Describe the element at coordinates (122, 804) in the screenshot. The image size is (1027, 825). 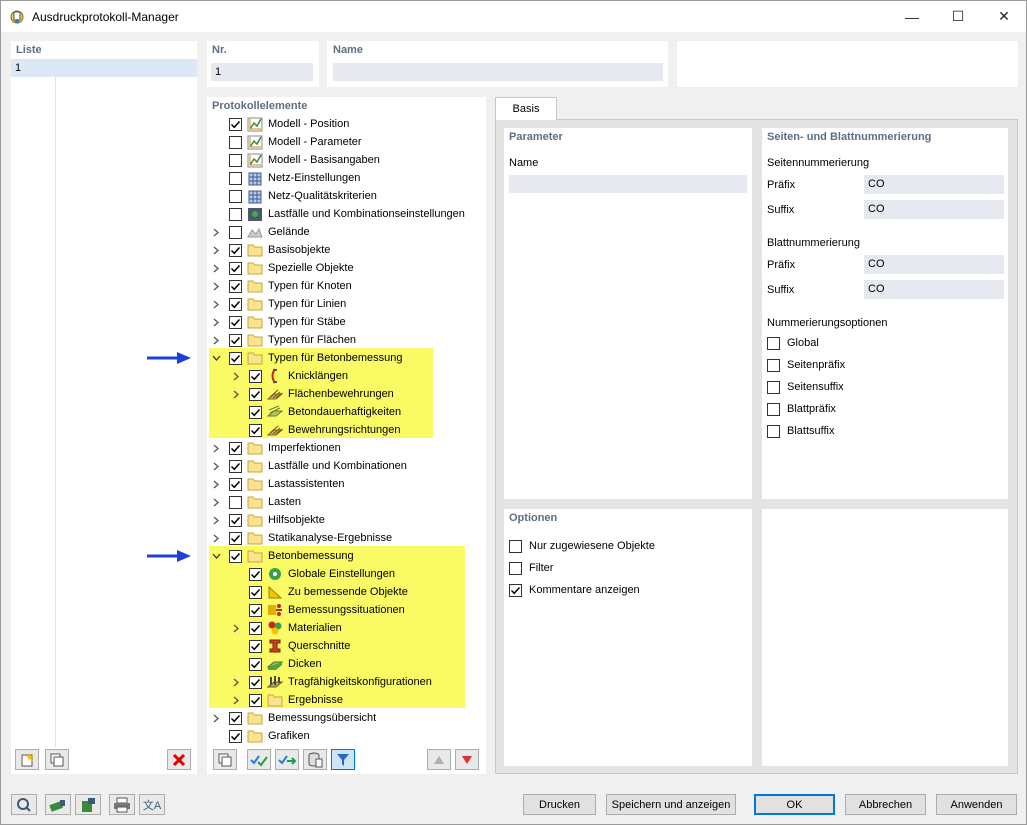
I see `print-icon` at that location.